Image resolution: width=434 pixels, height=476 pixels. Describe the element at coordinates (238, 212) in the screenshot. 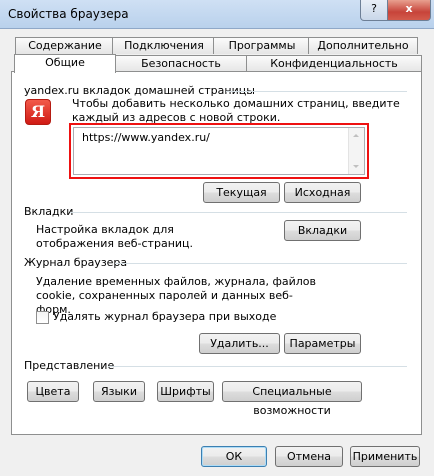

I see `tabs-group-divider` at that location.